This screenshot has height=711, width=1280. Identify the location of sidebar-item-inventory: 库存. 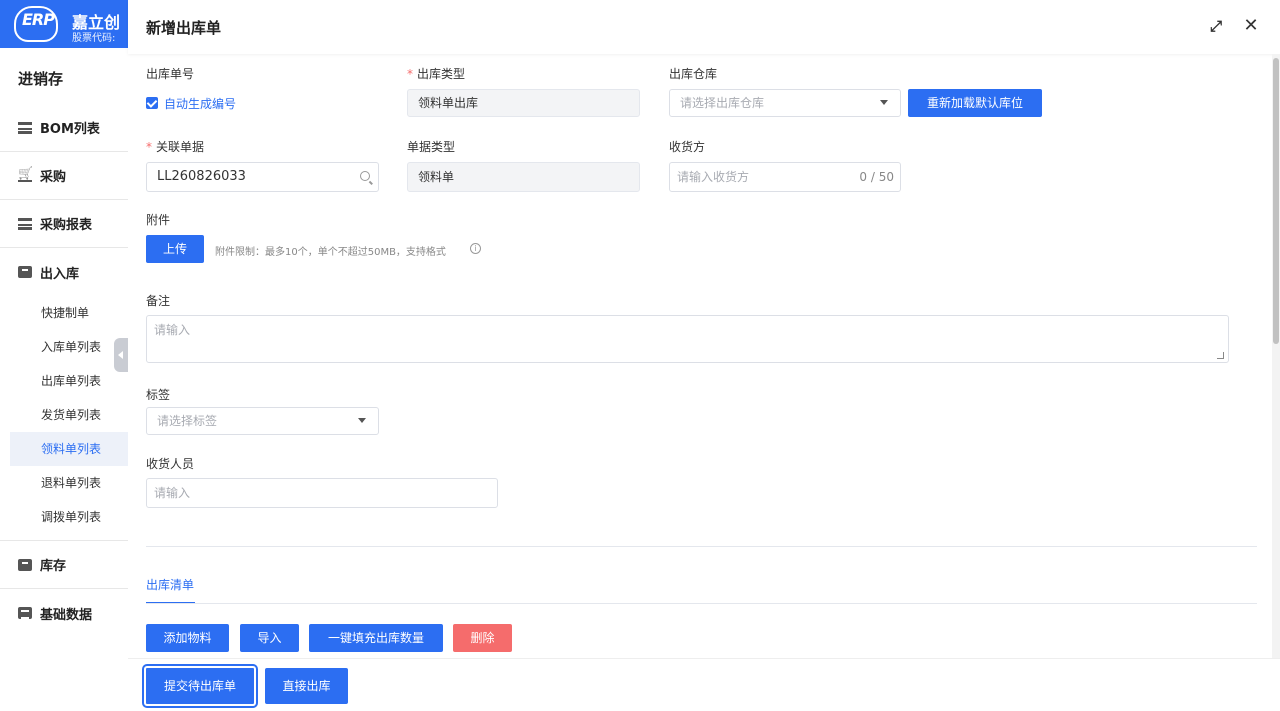
(64, 565).